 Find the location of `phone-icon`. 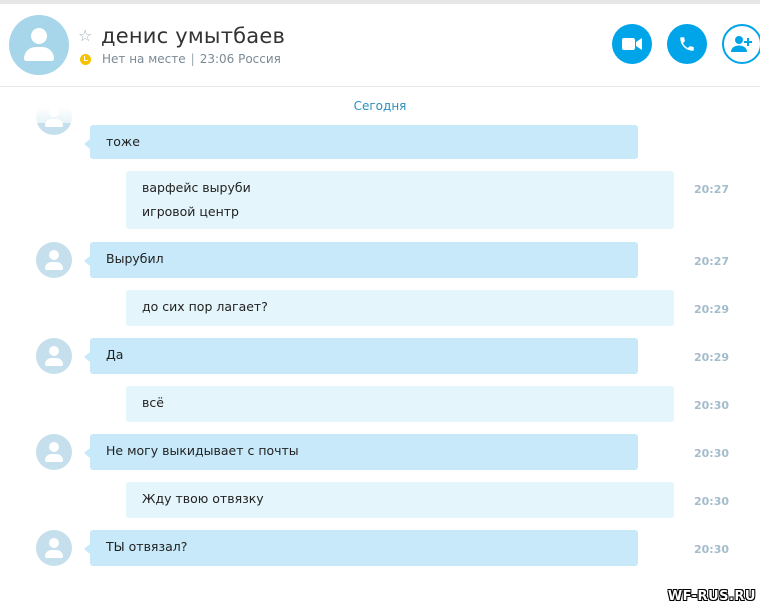

phone-icon is located at coordinates (687, 44).